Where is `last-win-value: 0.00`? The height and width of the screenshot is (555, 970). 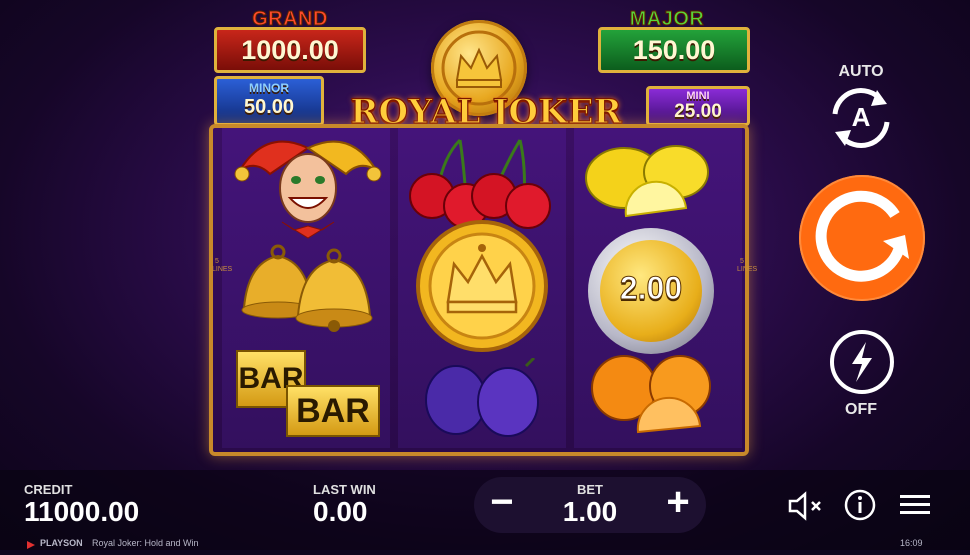 last-win-value: 0.00 is located at coordinates (340, 511).